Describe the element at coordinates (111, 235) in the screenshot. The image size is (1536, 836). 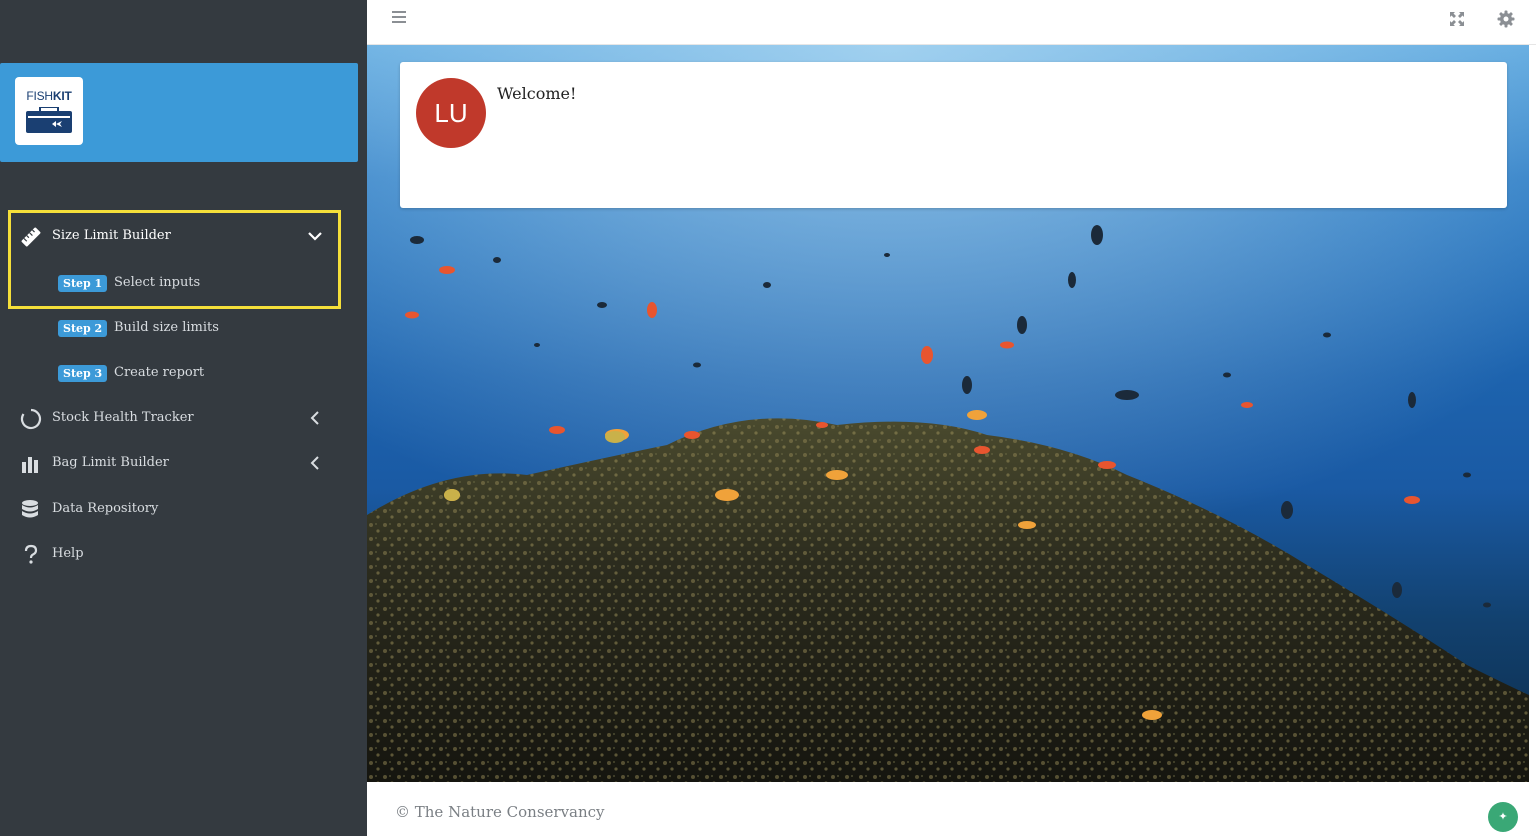
I see `sidebar-item-label: Size Limit Builder` at that location.